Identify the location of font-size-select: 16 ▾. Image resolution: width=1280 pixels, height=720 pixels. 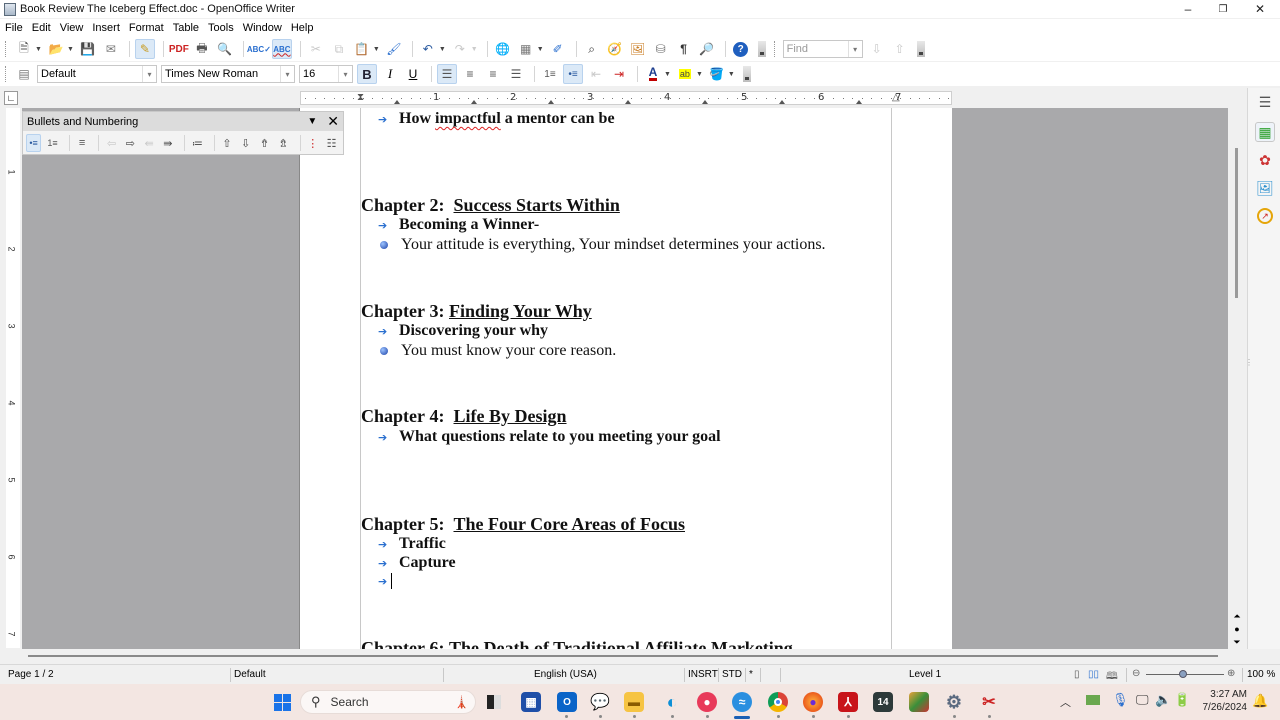
(326, 74).